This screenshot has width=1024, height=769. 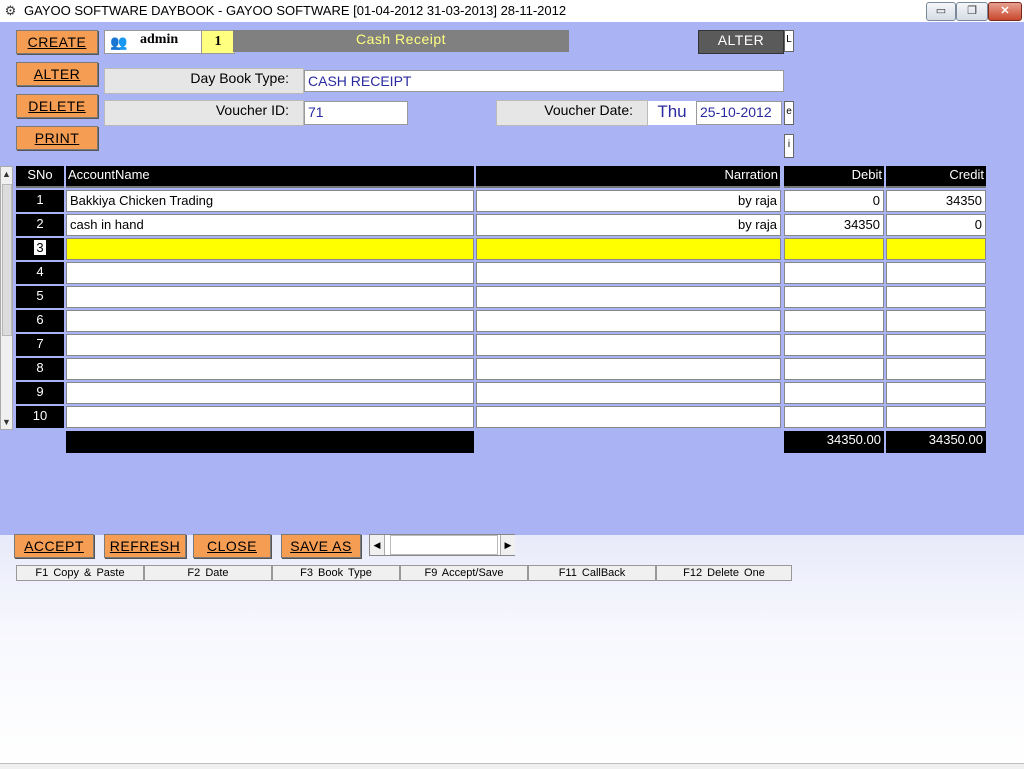 What do you see at coordinates (789, 41) in the screenshot?
I see `alter-side-button: L` at bounding box center [789, 41].